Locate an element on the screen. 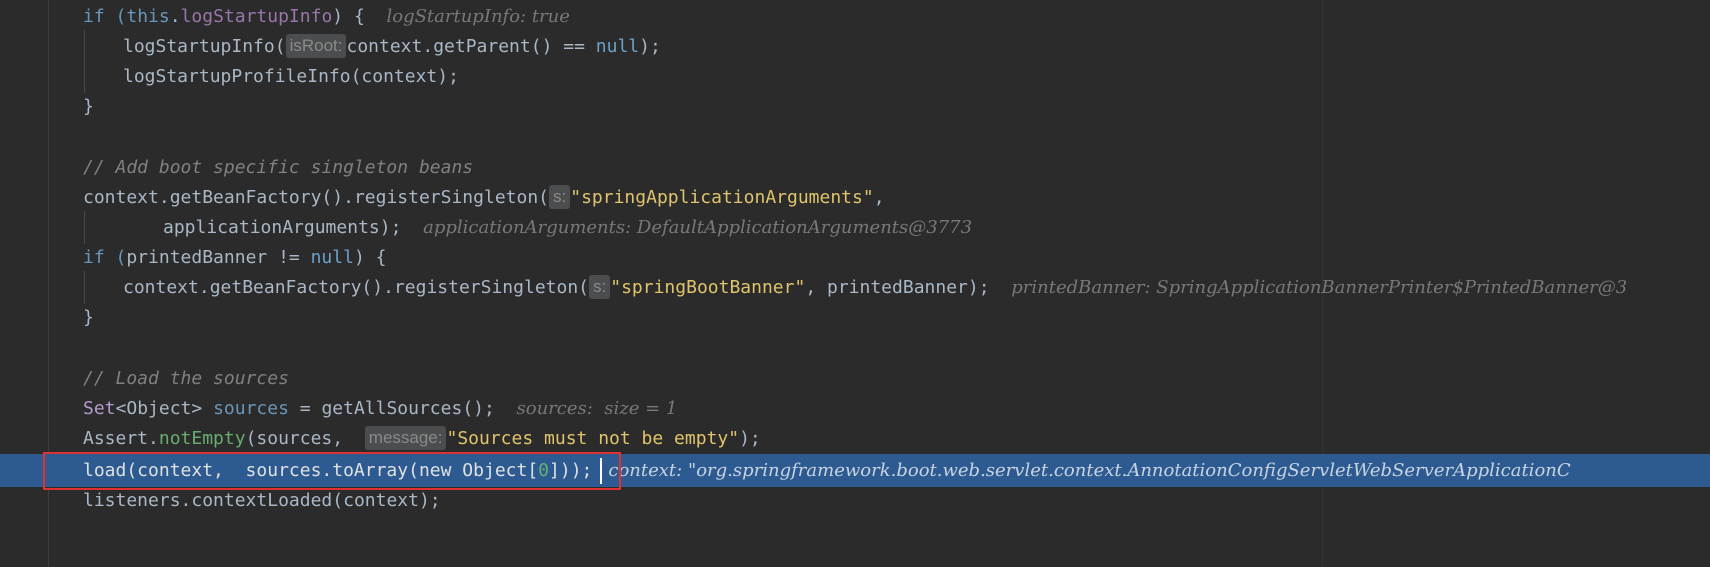 This screenshot has width=1710, height=567. call-toArray: toArray is located at coordinates (370, 470).